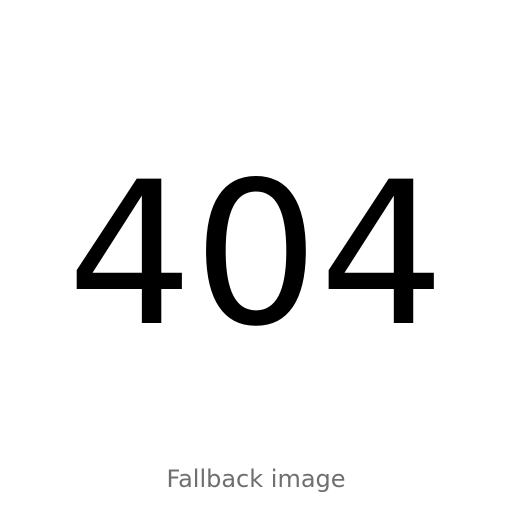 This screenshot has height=512, width=512. Describe the element at coordinates (256, 479) in the screenshot. I see `fallback-caption: Fallback image` at that location.